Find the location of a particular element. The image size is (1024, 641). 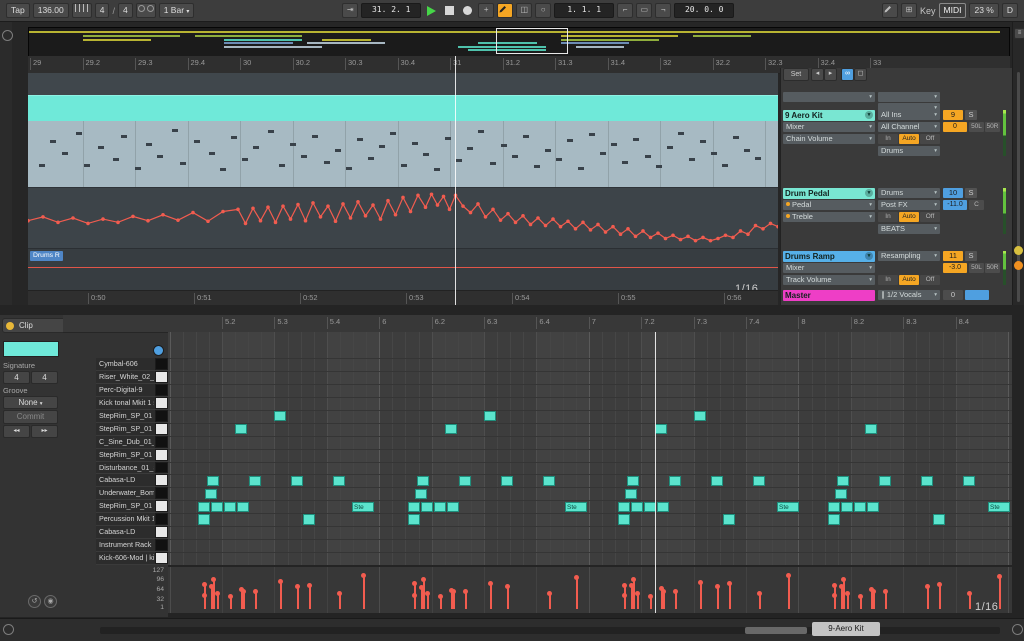

record-button is located at coordinates (468, 10).